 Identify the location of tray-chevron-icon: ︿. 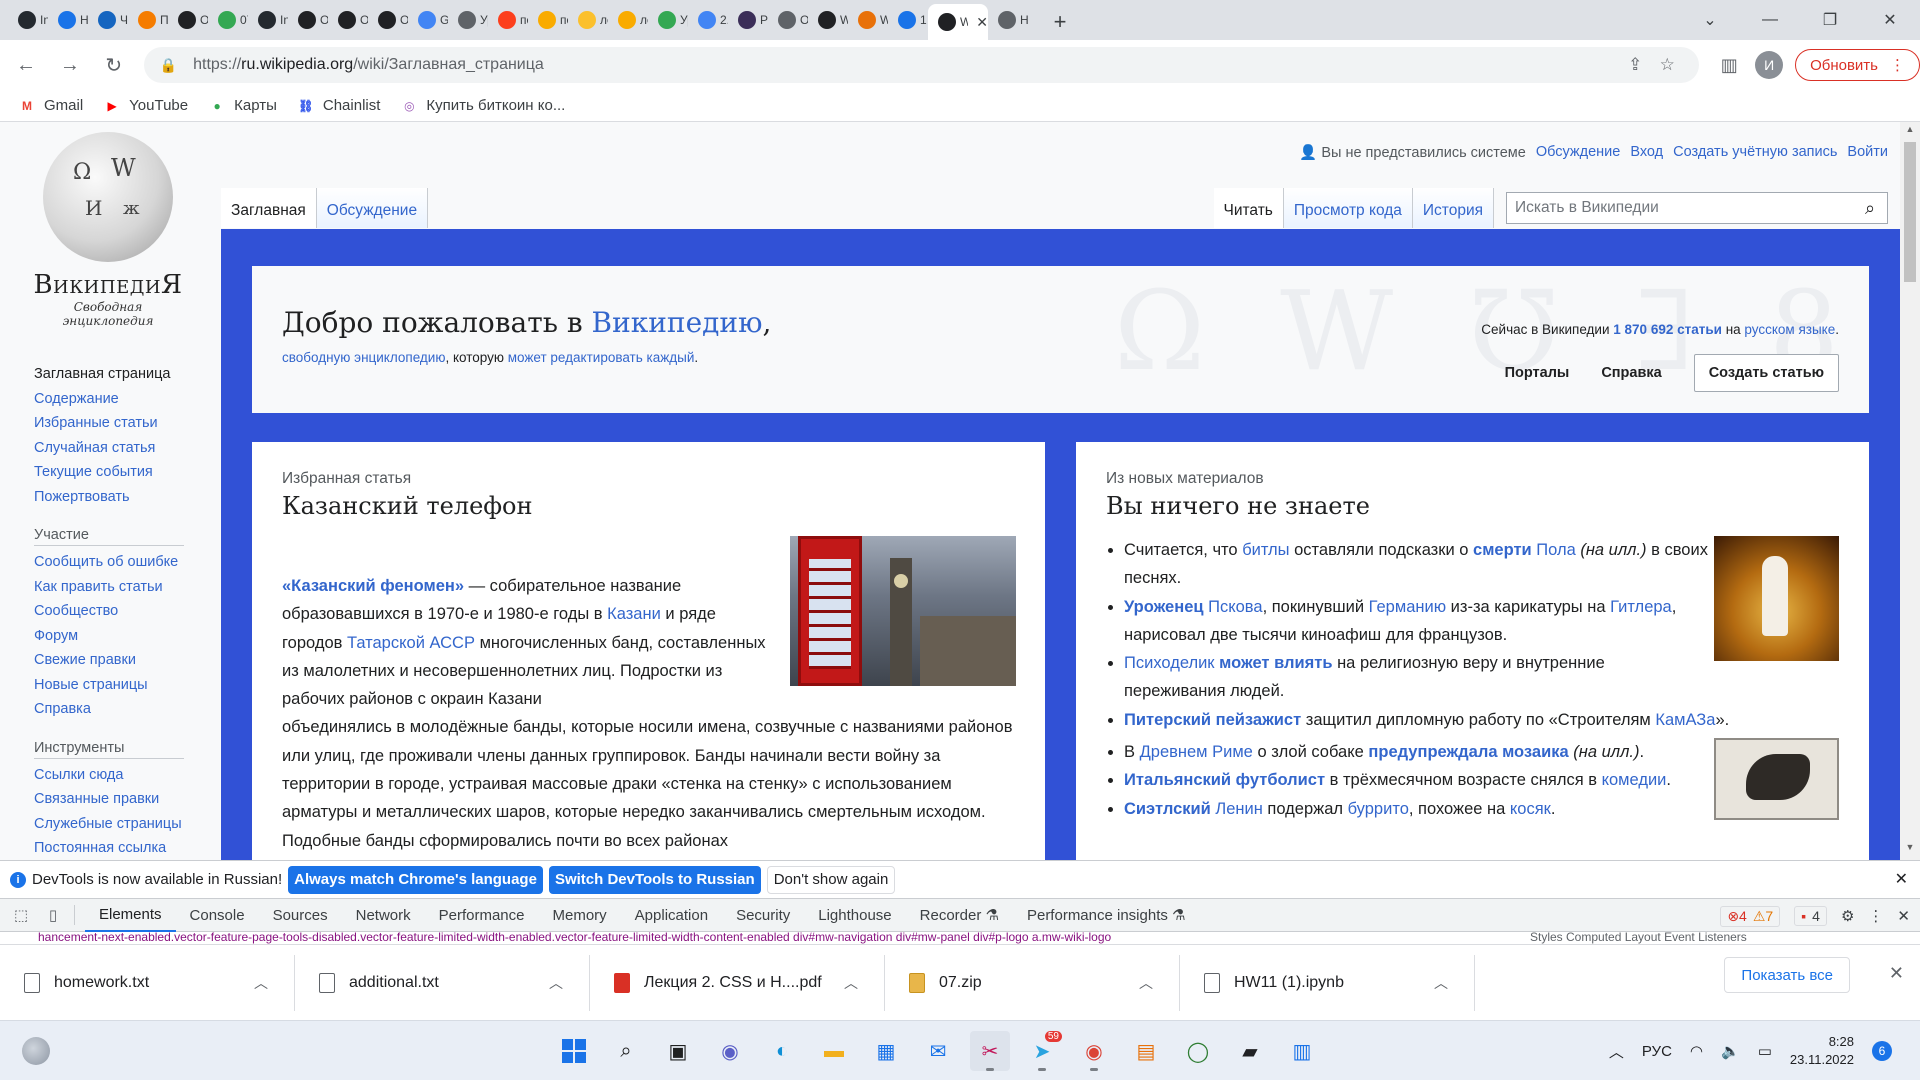
(1616, 1051).